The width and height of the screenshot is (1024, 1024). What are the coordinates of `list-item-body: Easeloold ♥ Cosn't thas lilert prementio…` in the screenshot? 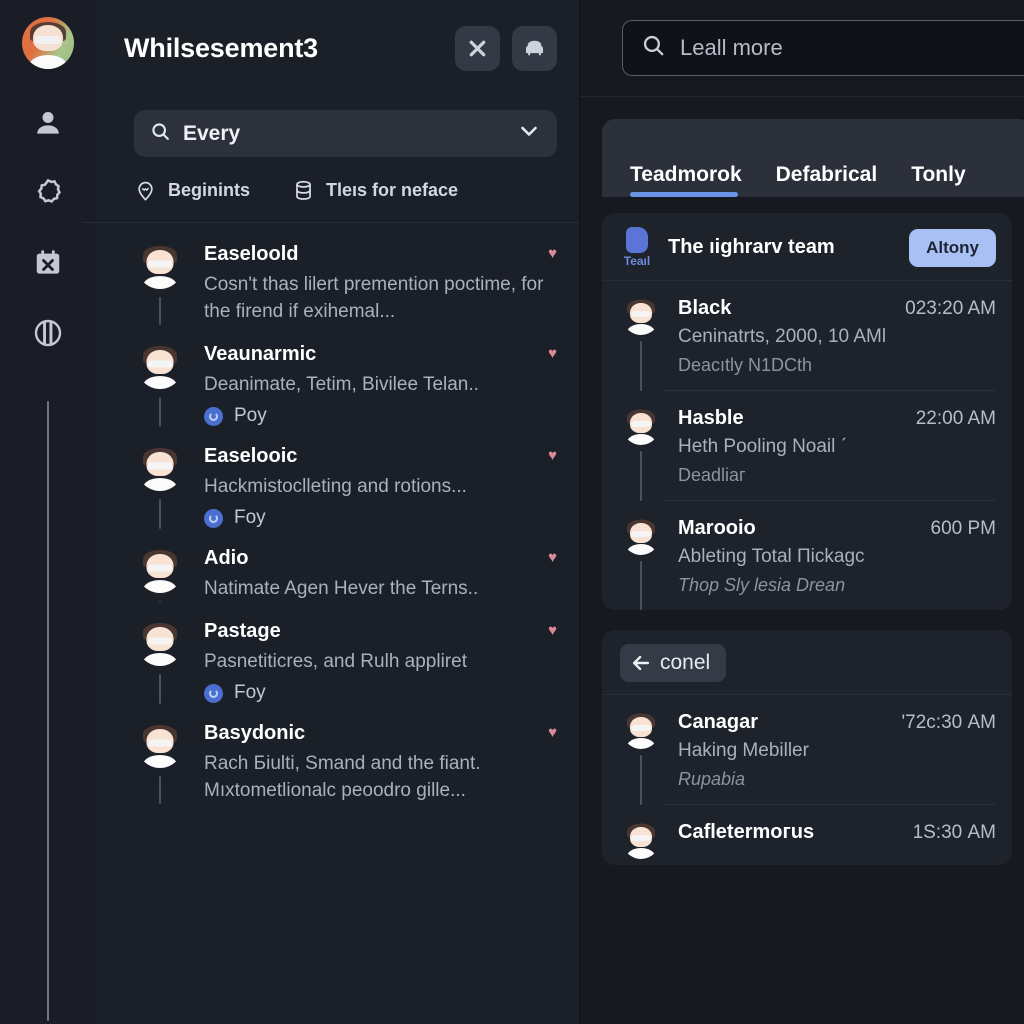 It's located at (371, 284).